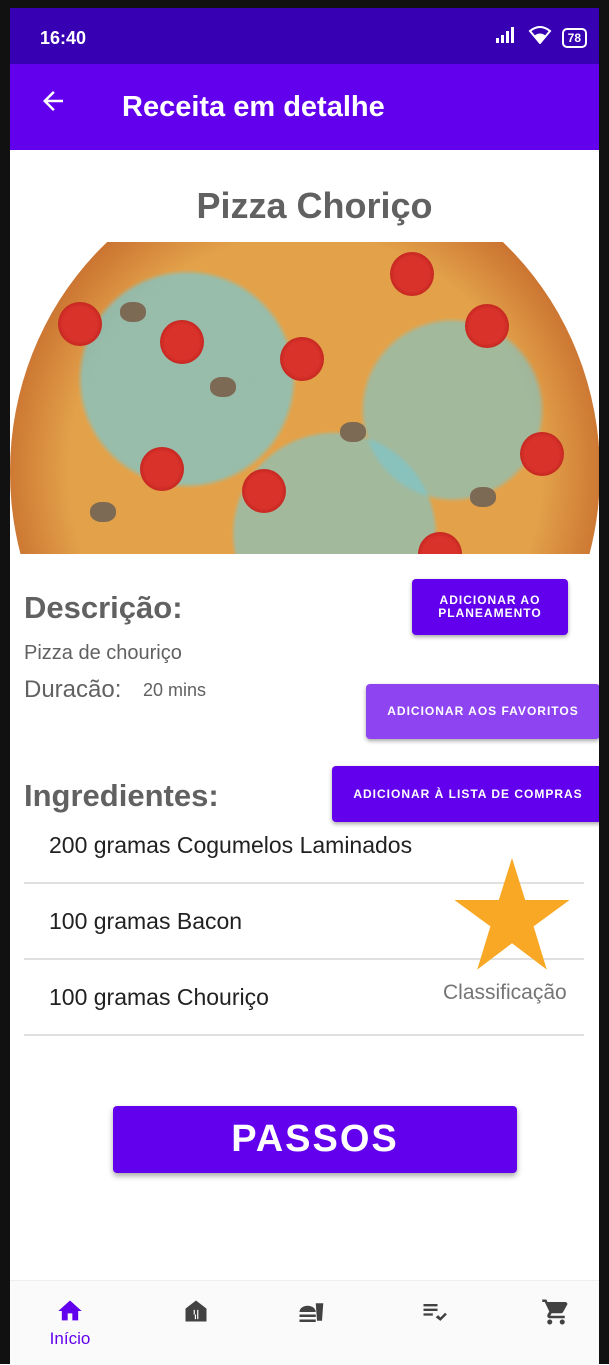  I want to click on nav-home: Início, so click(70, 1323).